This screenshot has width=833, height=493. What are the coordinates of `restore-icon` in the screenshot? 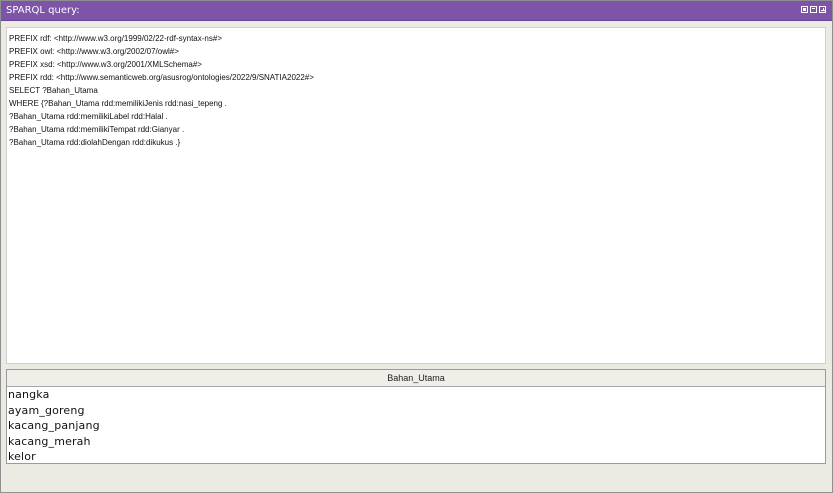 It's located at (804, 9).